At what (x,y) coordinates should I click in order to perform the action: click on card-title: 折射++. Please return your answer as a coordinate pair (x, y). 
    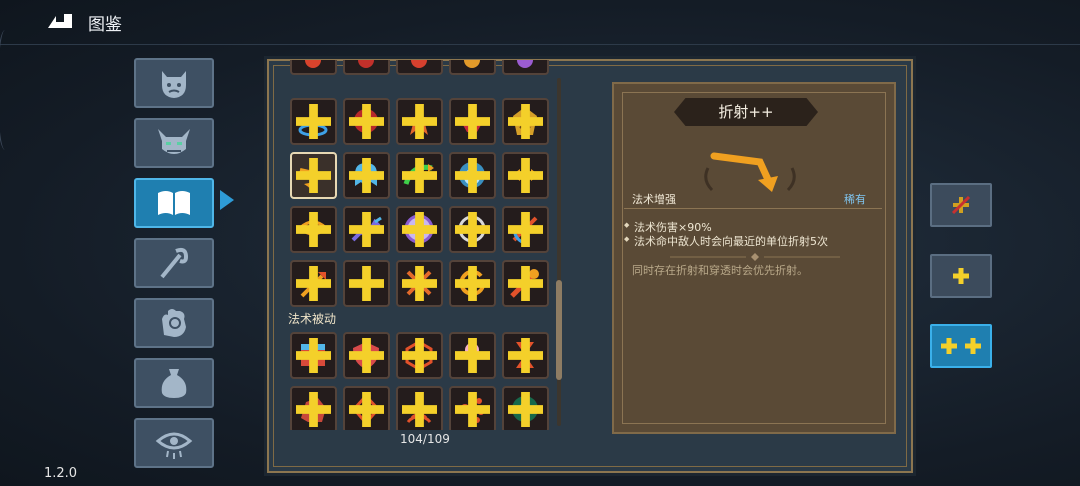
    Looking at the image, I should click on (746, 112).